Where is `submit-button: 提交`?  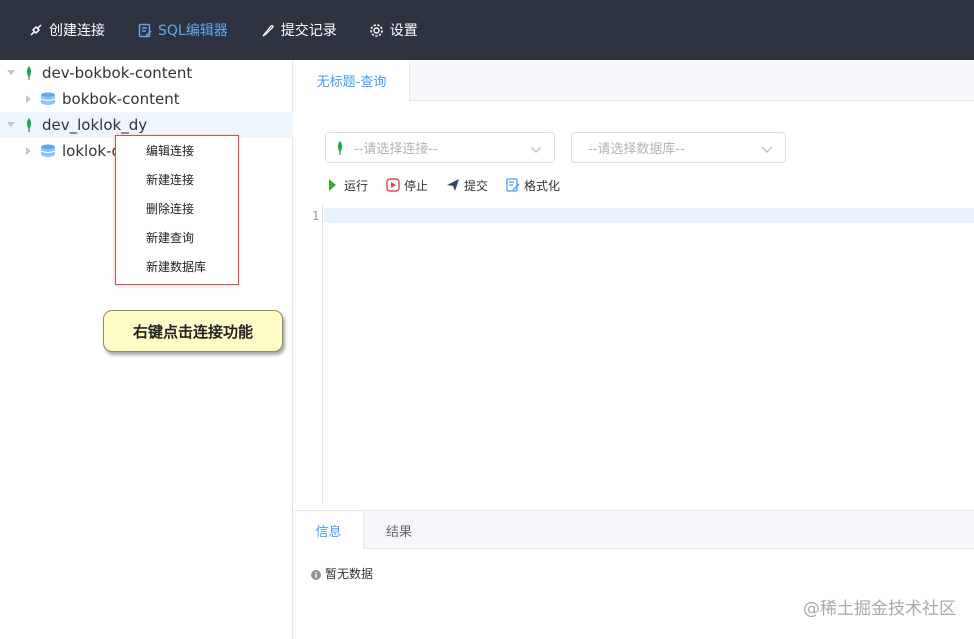 submit-button: 提交 is located at coordinates (467, 185).